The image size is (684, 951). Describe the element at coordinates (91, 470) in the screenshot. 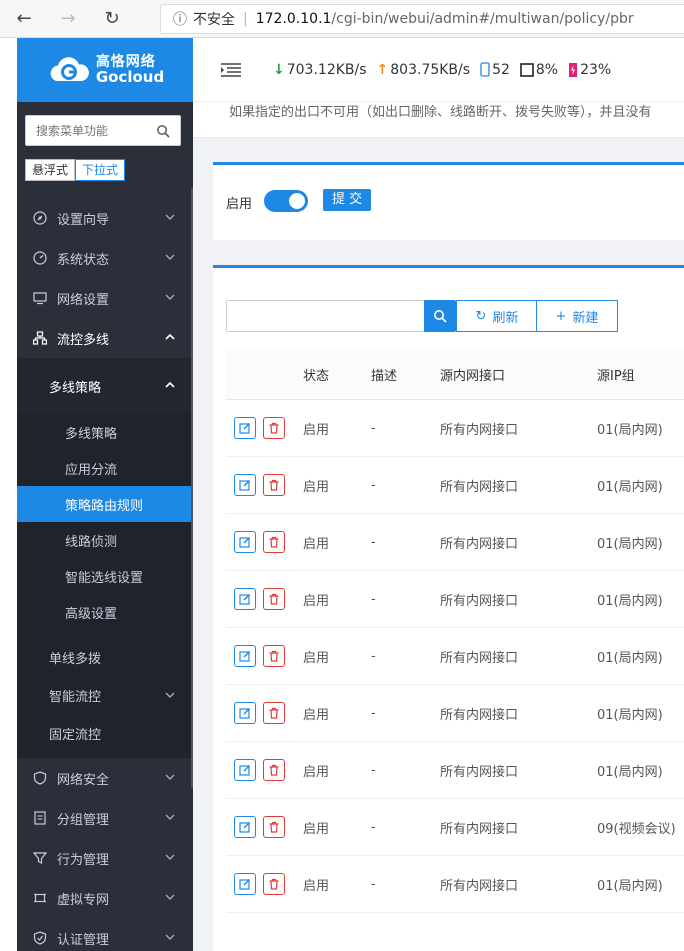

I see `leaf-label: 应用分流` at that location.